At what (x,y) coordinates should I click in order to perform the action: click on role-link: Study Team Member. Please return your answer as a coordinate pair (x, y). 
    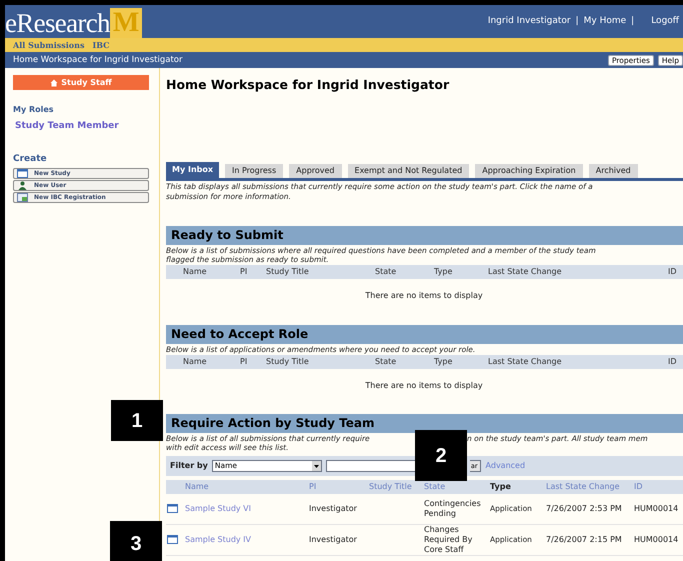
    Looking at the image, I should click on (85, 127).